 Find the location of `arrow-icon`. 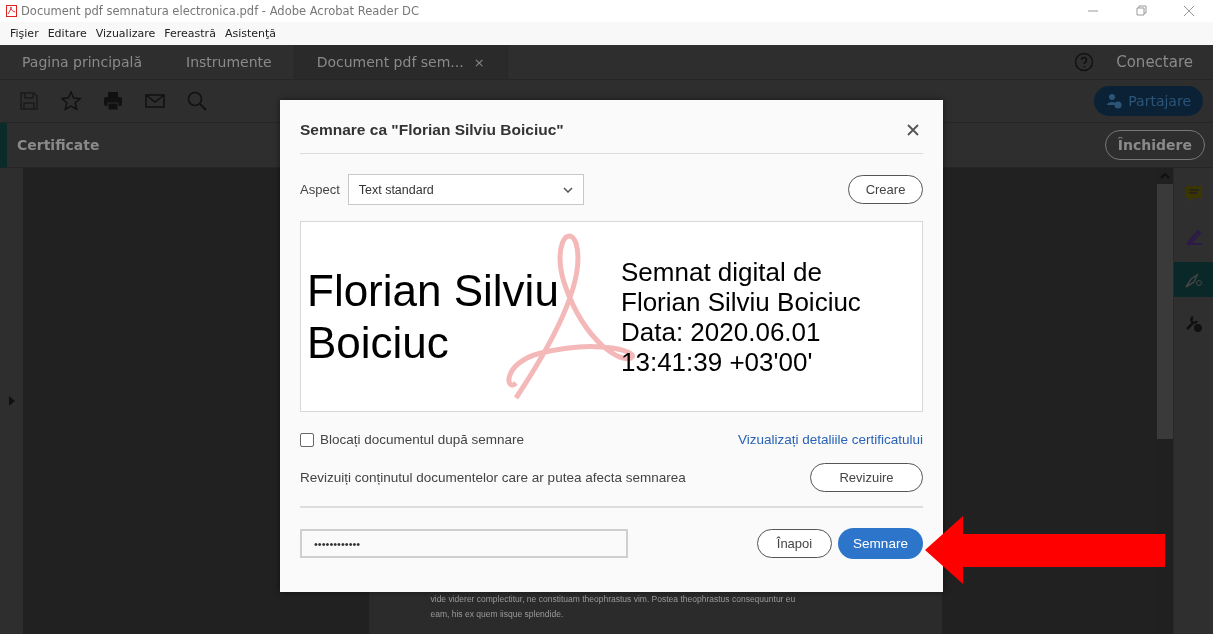

arrow-icon is located at coordinates (1045, 550).